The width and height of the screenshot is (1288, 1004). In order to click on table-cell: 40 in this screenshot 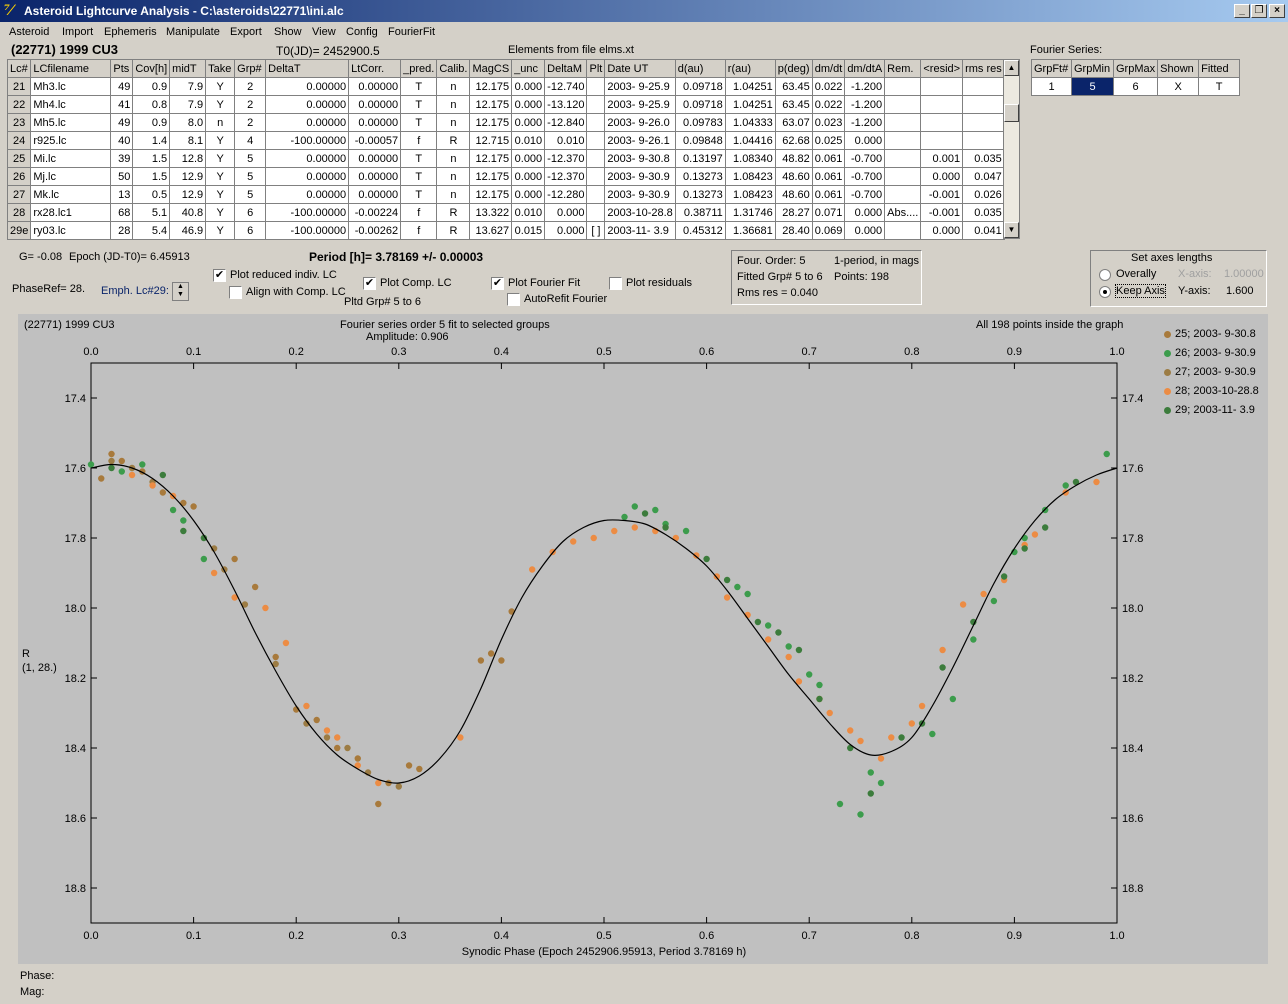, I will do `click(122, 140)`.